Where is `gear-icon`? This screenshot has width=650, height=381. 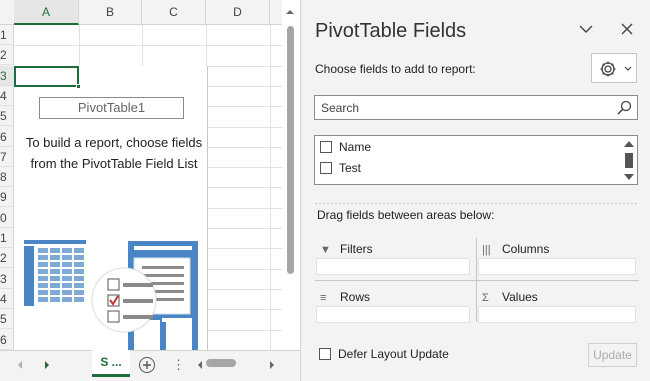 gear-icon is located at coordinates (608, 69).